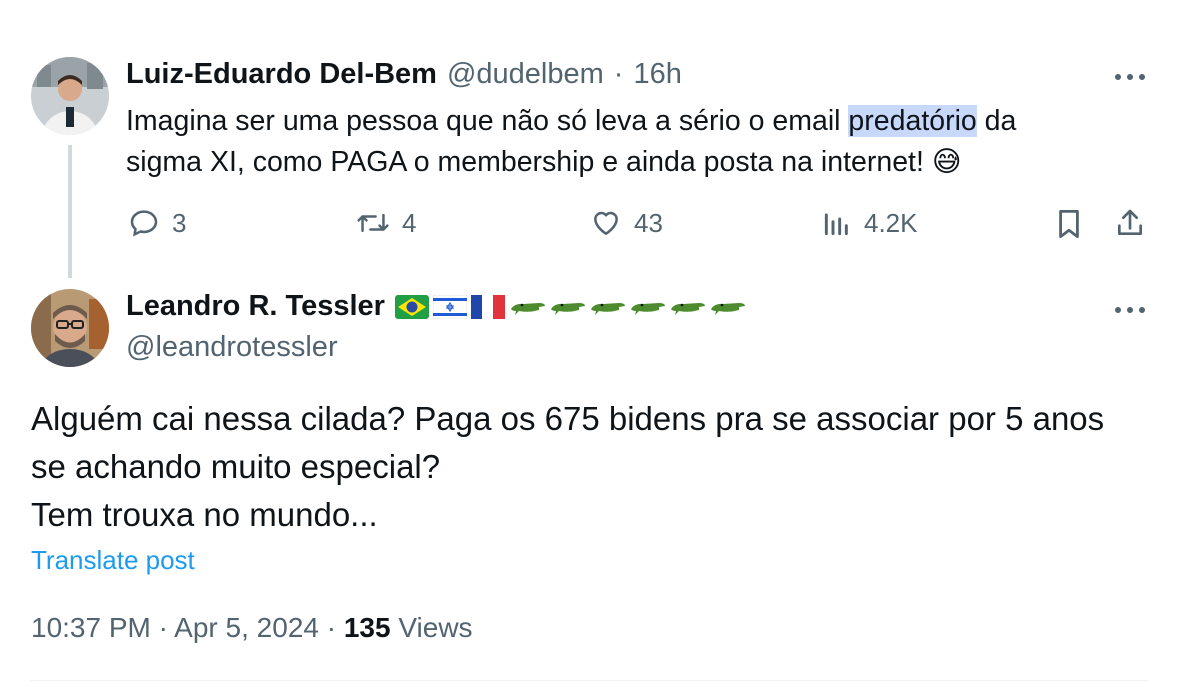  Describe the element at coordinates (657, 74) in the screenshot. I see `reply-time: 16h` at that location.